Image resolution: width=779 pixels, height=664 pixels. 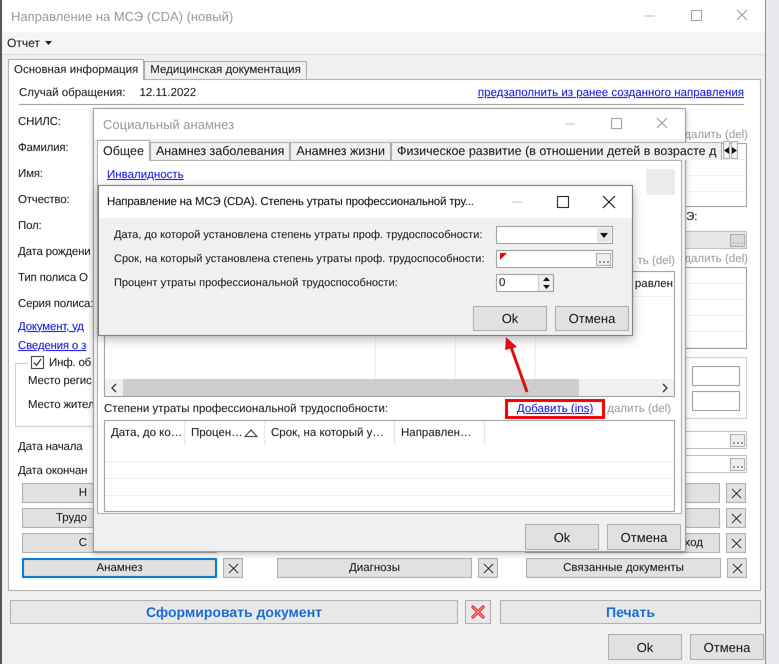 What do you see at coordinates (72, 92) in the screenshot?
I see `case-label: Случай обращения:` at bounding box center [72, 92].